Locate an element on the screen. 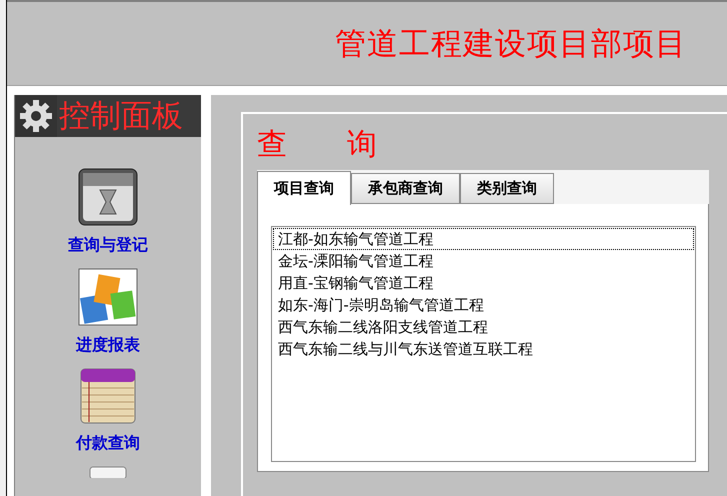 Image resolution: width=727 pixels, height=496 pixels. gear-icon is located at coordinates (36, 116).